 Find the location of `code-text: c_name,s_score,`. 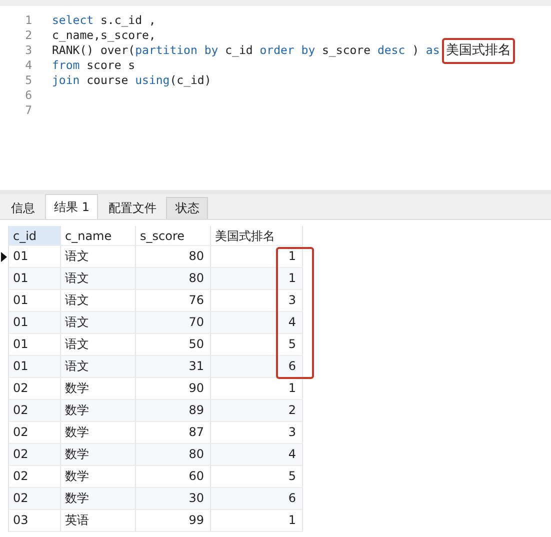

code-text: c_name,s_score, is located at coordinates (104, 35).